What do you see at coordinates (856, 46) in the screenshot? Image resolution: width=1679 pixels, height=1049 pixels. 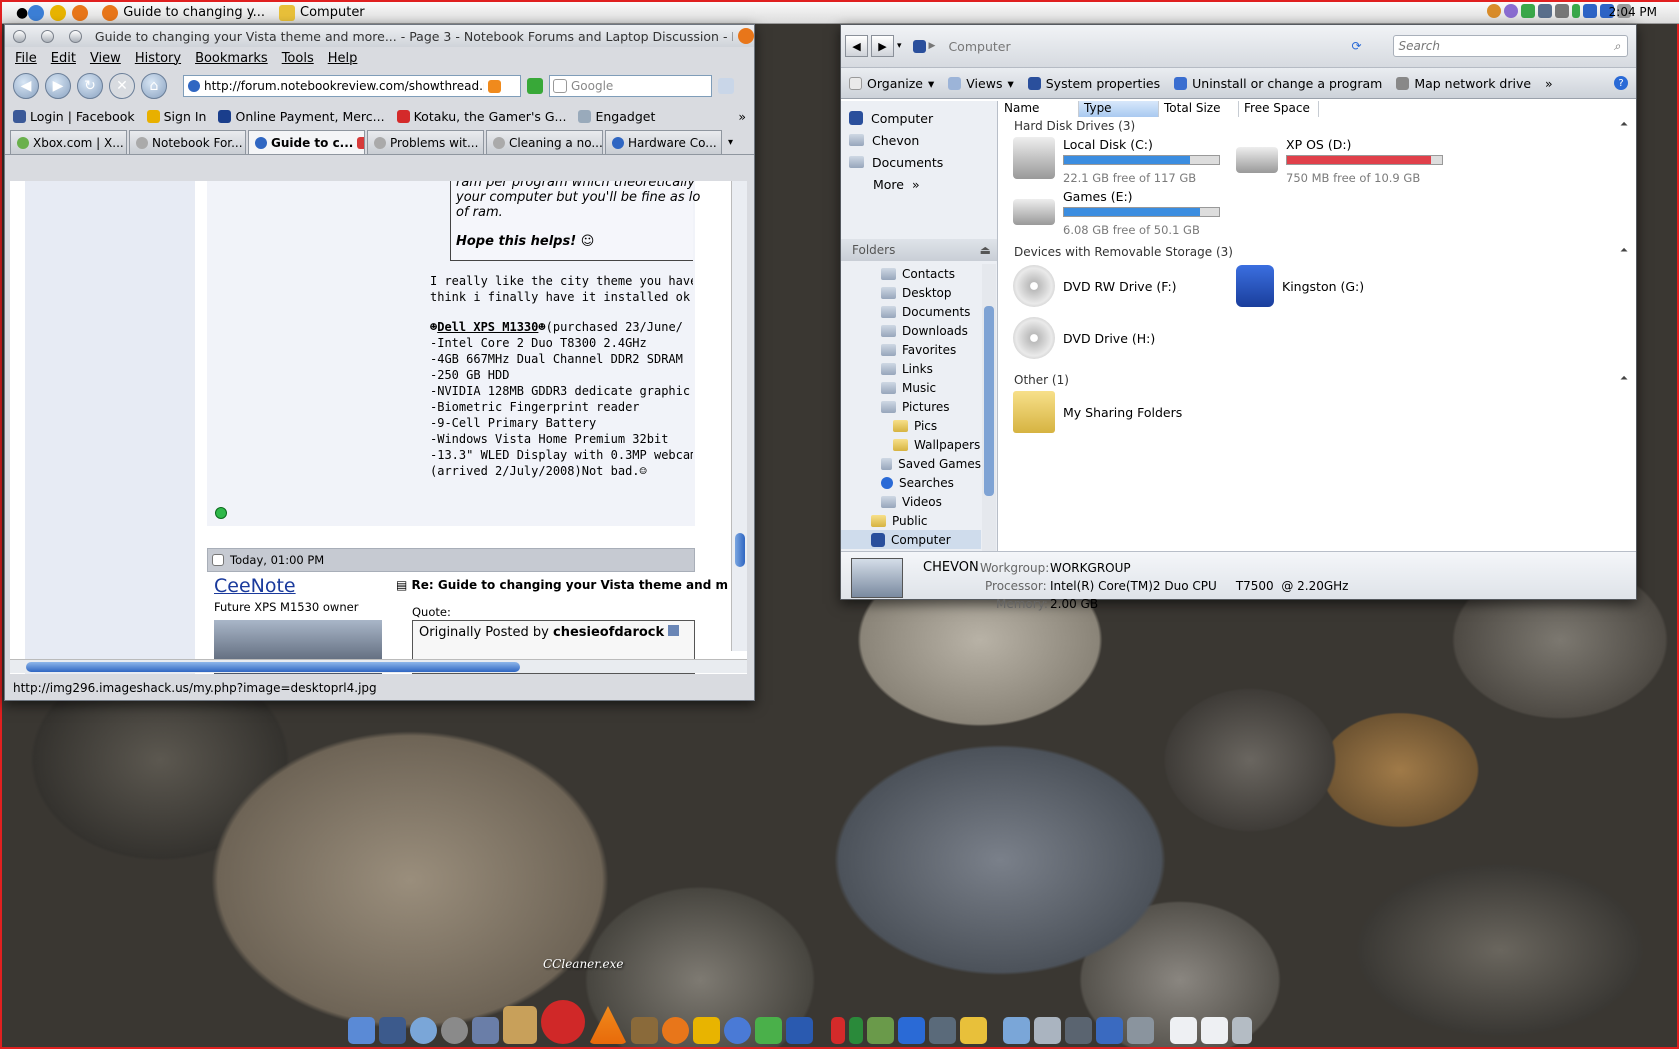 I see `back-button: ◀` at bounding box center [856, 46].